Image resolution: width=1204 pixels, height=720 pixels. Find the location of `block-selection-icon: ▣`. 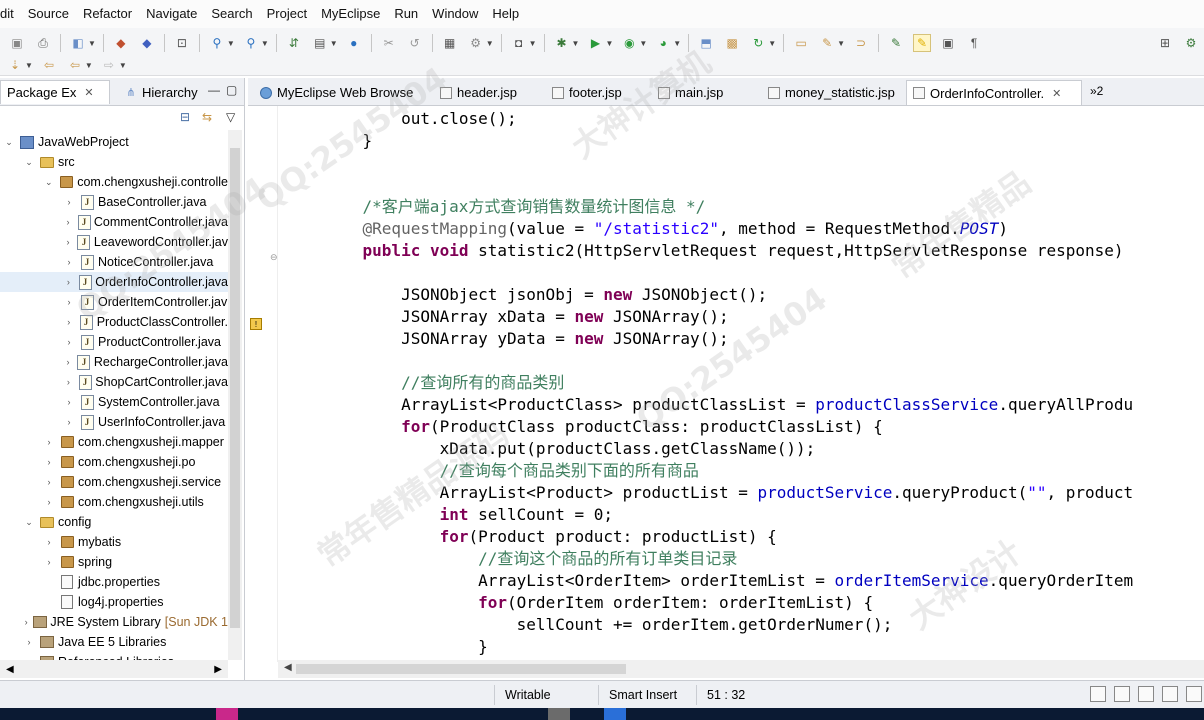

block-selection-icon: ▣ is located at coordinates (948, 43).